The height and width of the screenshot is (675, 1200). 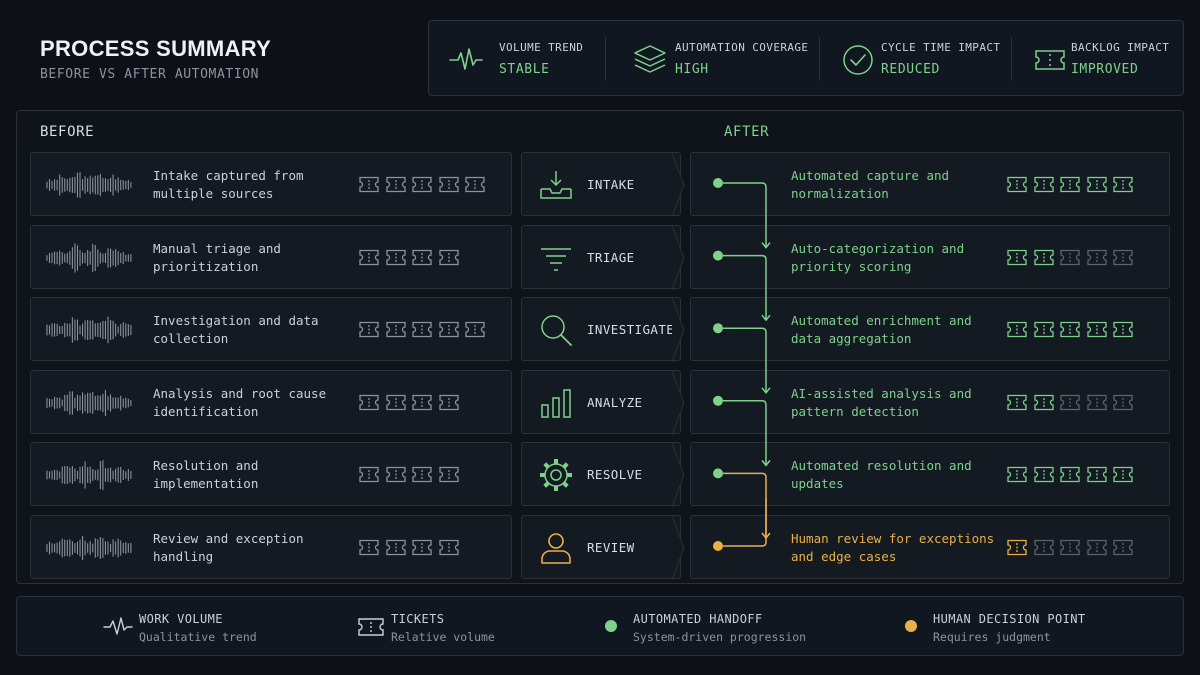 I want to click on kpi-label: AUTOMATION COVERAGE, so click(x=742, y=47).